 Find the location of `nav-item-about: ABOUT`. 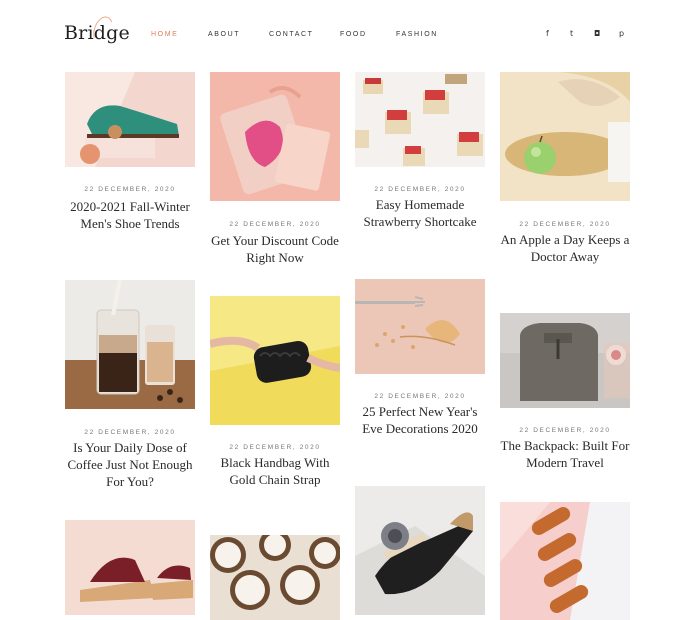

nav-item-about: ABOUT is located at coordinates (224, 34).